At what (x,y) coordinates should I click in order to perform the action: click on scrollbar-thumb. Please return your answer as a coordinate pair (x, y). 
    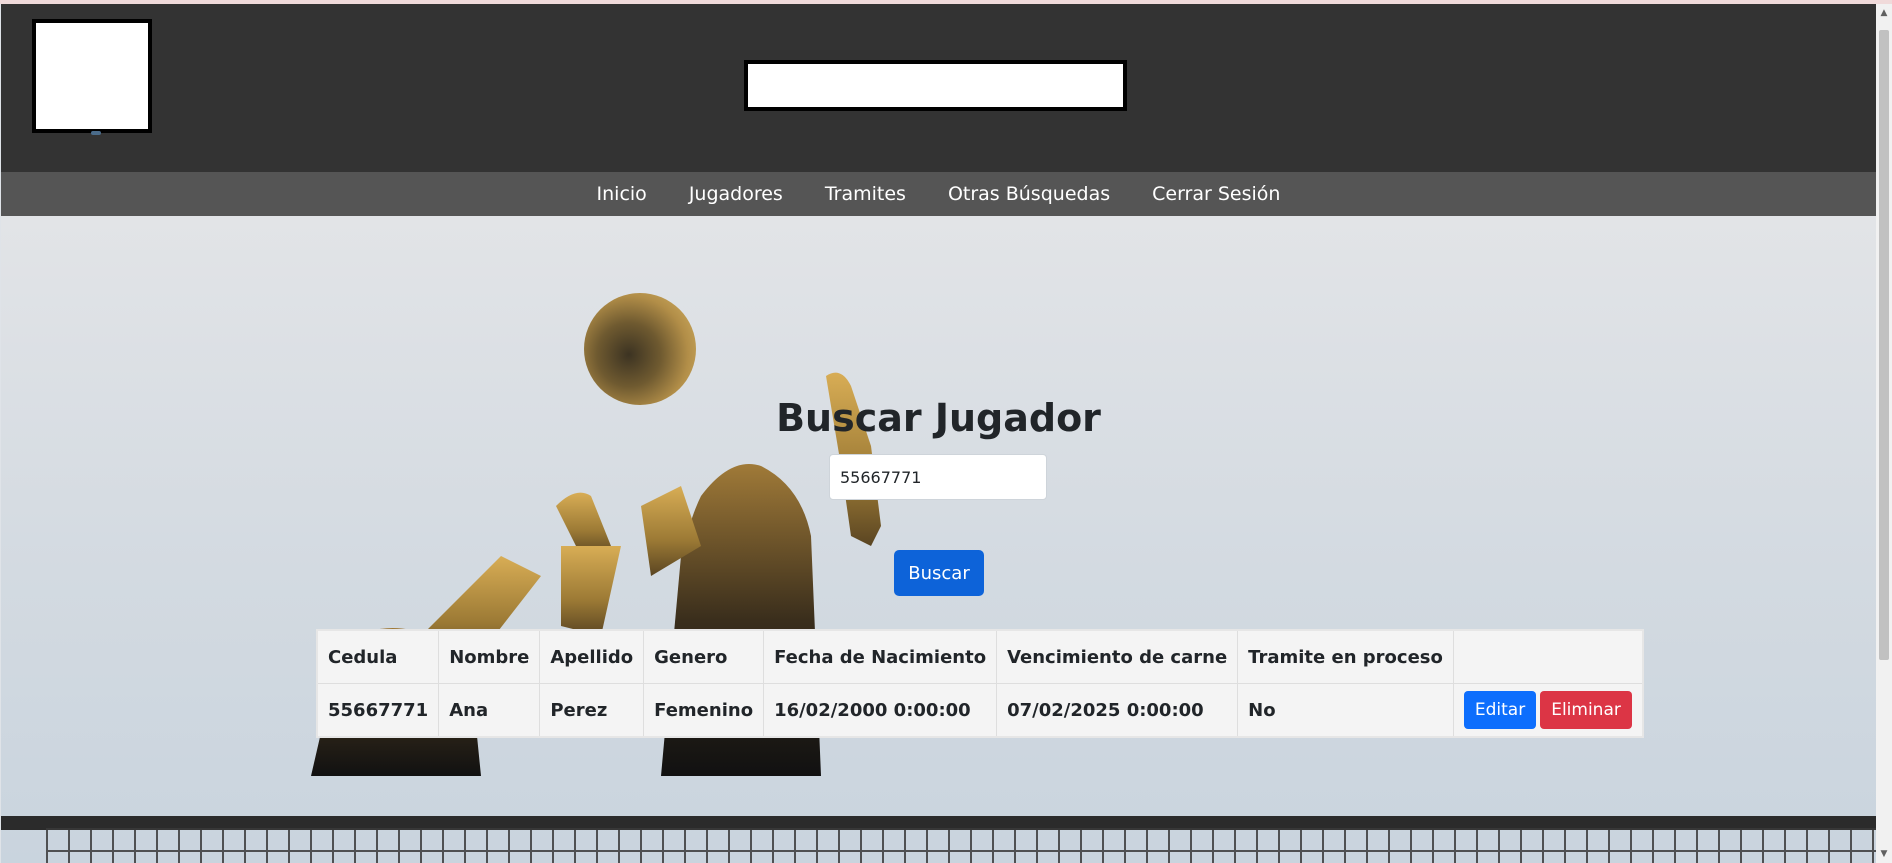
    Looking at the image, I should click on (1884, 345).